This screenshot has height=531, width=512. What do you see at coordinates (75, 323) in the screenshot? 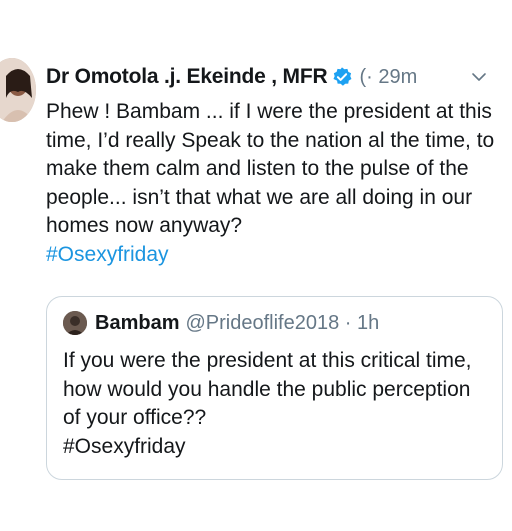
I see `quoted-author-avatar` at bounding box center [75, 323].